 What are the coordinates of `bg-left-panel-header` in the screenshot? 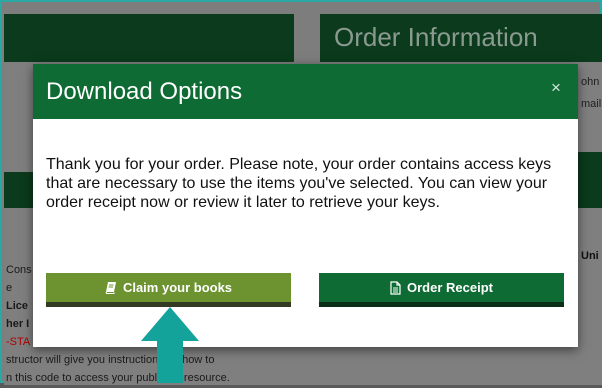 It's located at (149, 38).